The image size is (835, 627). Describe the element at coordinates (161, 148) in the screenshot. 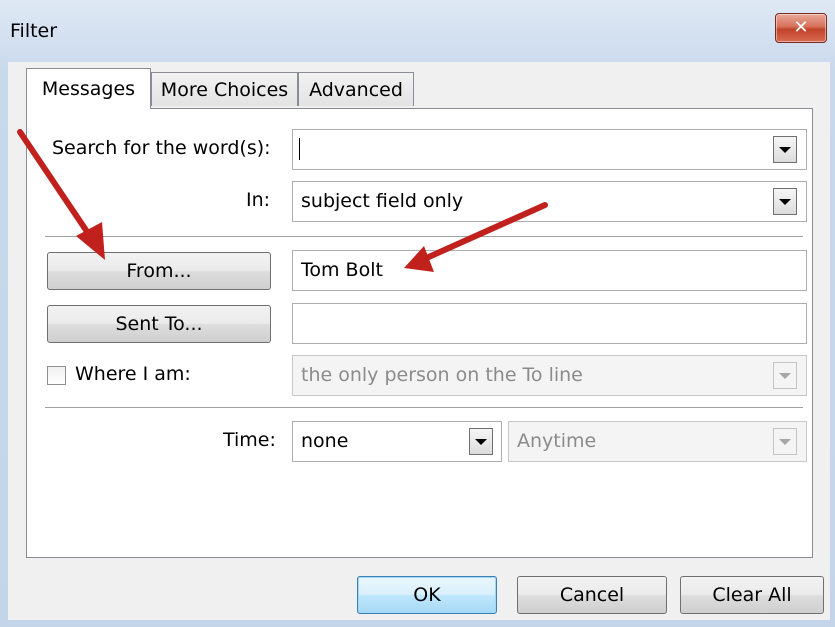

I see `search-label: Search for the word(s):` at that location.